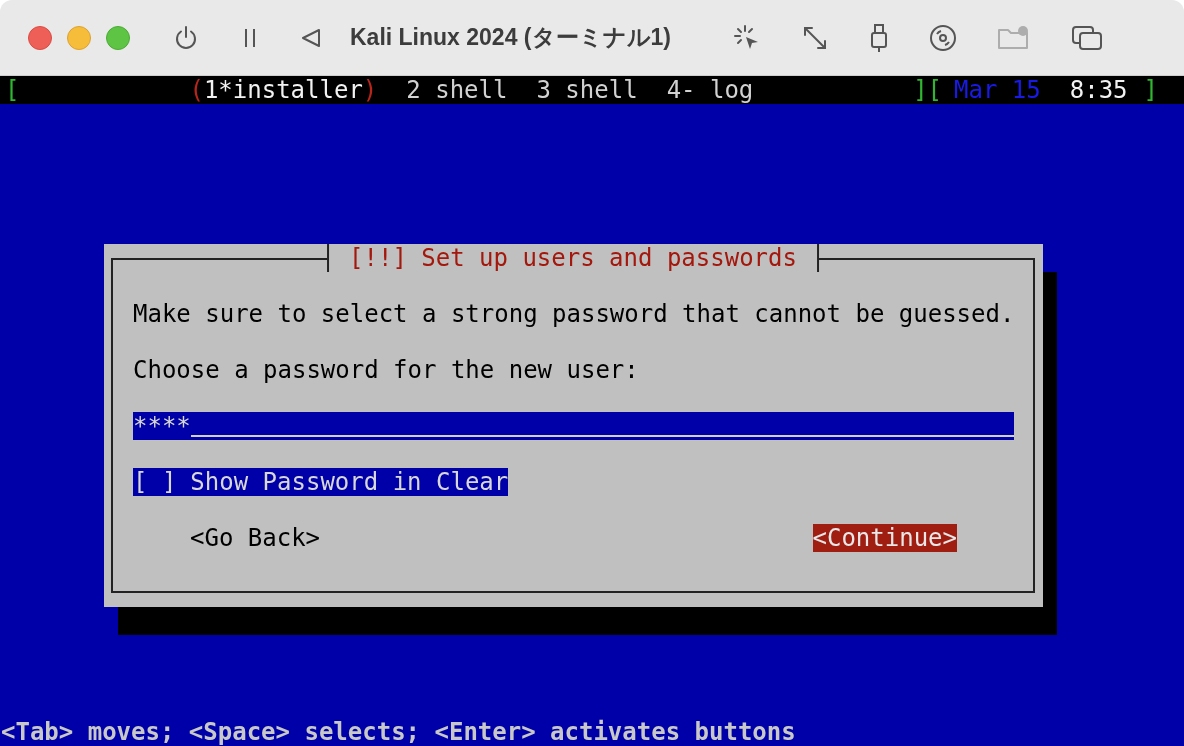 The height and width of the screenshot is (746, 1184). What do you see at coordinates (878, 37) in the screenshot?
I see `usb-icon` at bounding box center [878, 37].